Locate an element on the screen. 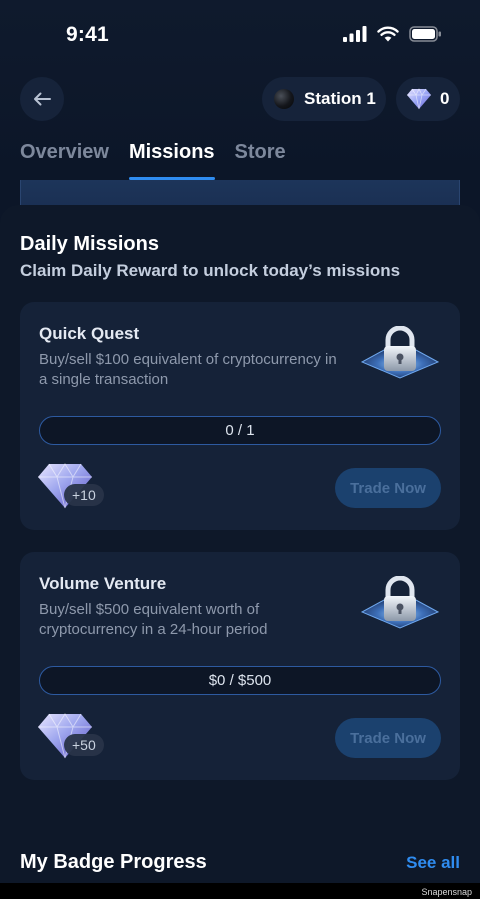  tab-bar: Overview Missions Store is located at coordinates (153, 160).